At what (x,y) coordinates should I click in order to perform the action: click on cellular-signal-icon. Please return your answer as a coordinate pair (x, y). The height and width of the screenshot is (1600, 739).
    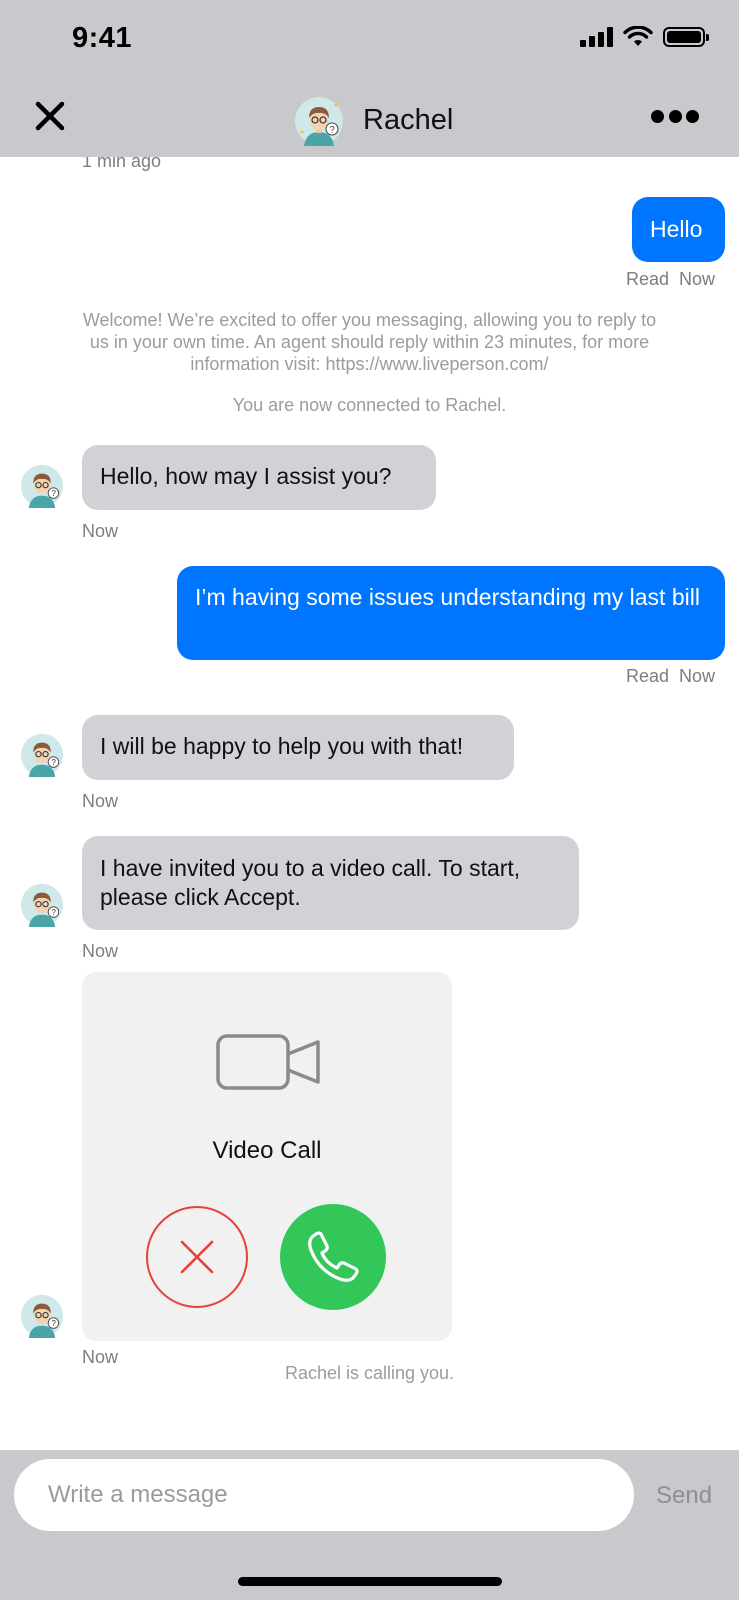
    Looking at the image, I should click on (596, 37).